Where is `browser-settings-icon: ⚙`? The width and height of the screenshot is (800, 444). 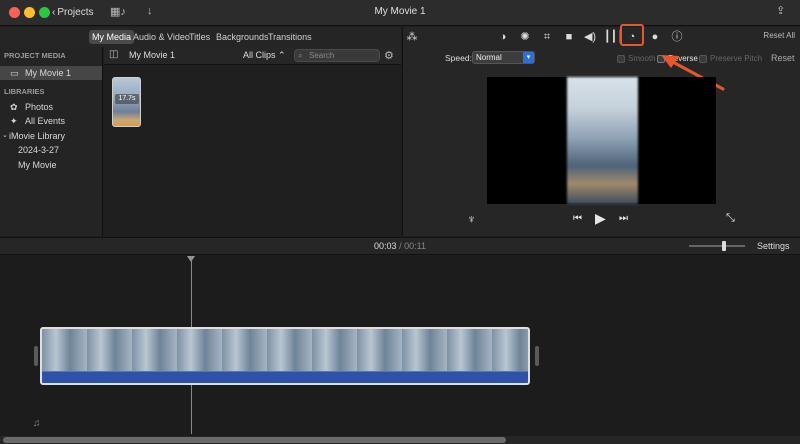 browser-settings-icon: ⚙ is located at coordinates (389, 55).